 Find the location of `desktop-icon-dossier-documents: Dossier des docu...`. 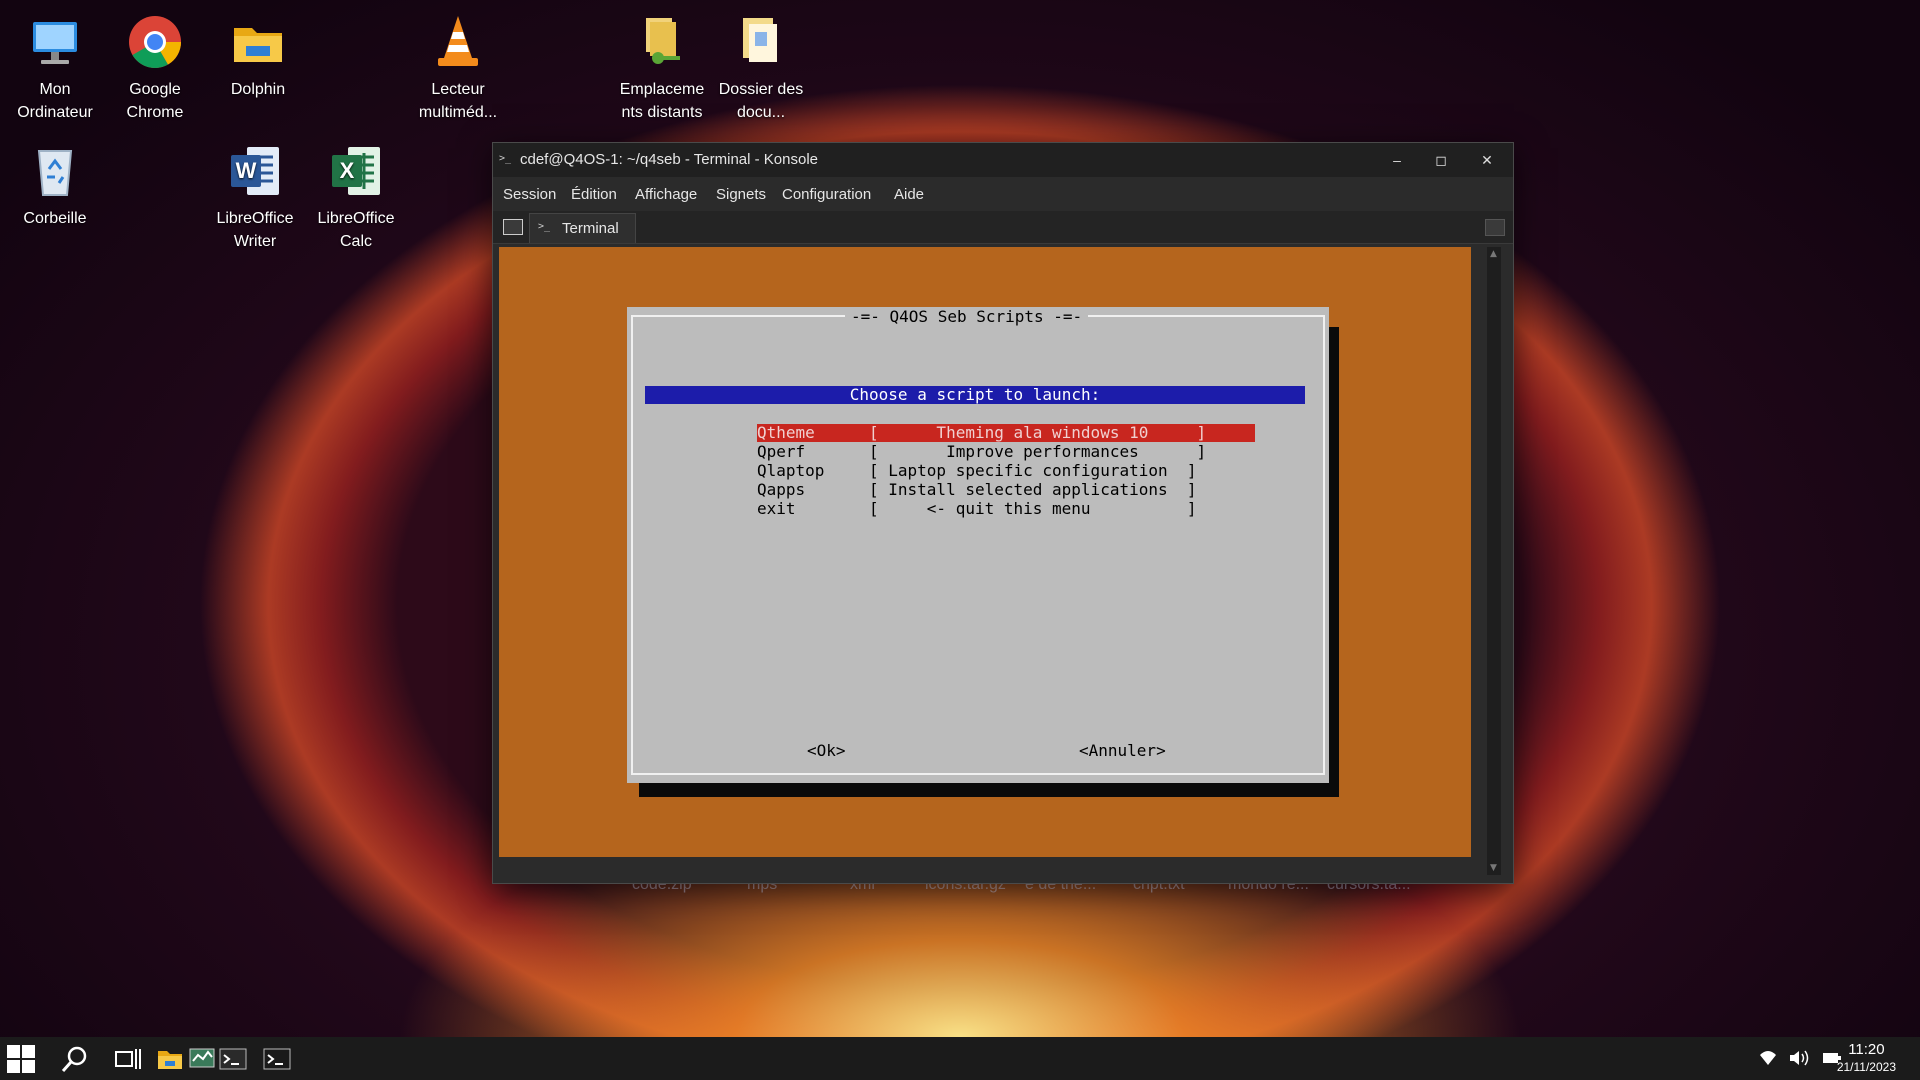

desktop-icon-dossier-documents: Dossier des docu... is located at coordinates (761, 69).